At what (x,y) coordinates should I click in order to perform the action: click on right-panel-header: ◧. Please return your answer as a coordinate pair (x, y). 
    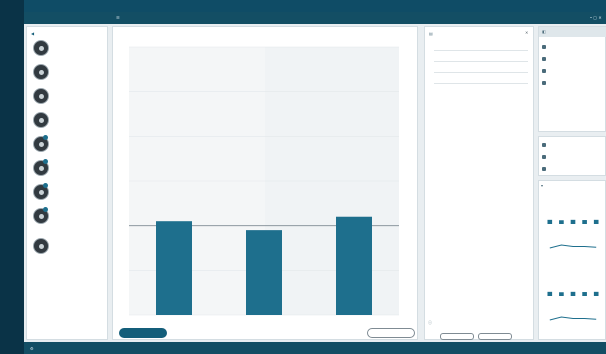
    Looking at the image, I should click on (572, 32).